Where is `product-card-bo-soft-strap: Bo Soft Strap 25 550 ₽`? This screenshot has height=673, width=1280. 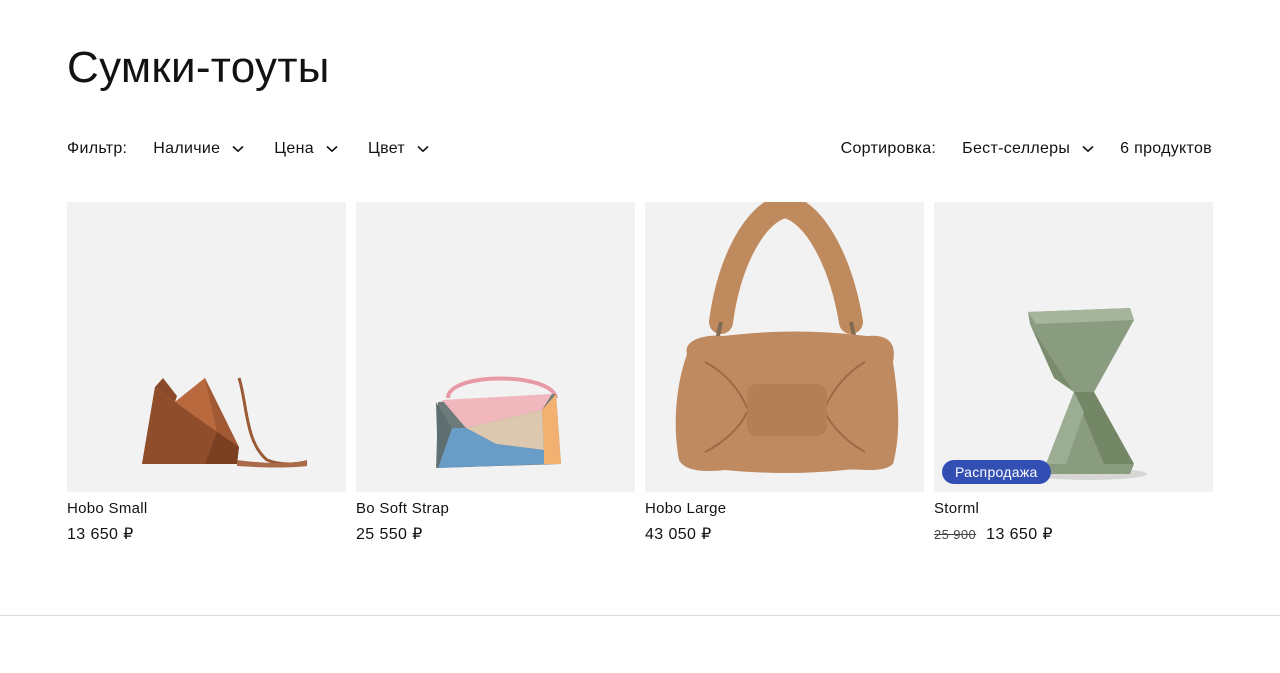
product-card-bo-soft-strap: Bo Soft Strap 25 550 ₽ is located at coordinates (495, 373).